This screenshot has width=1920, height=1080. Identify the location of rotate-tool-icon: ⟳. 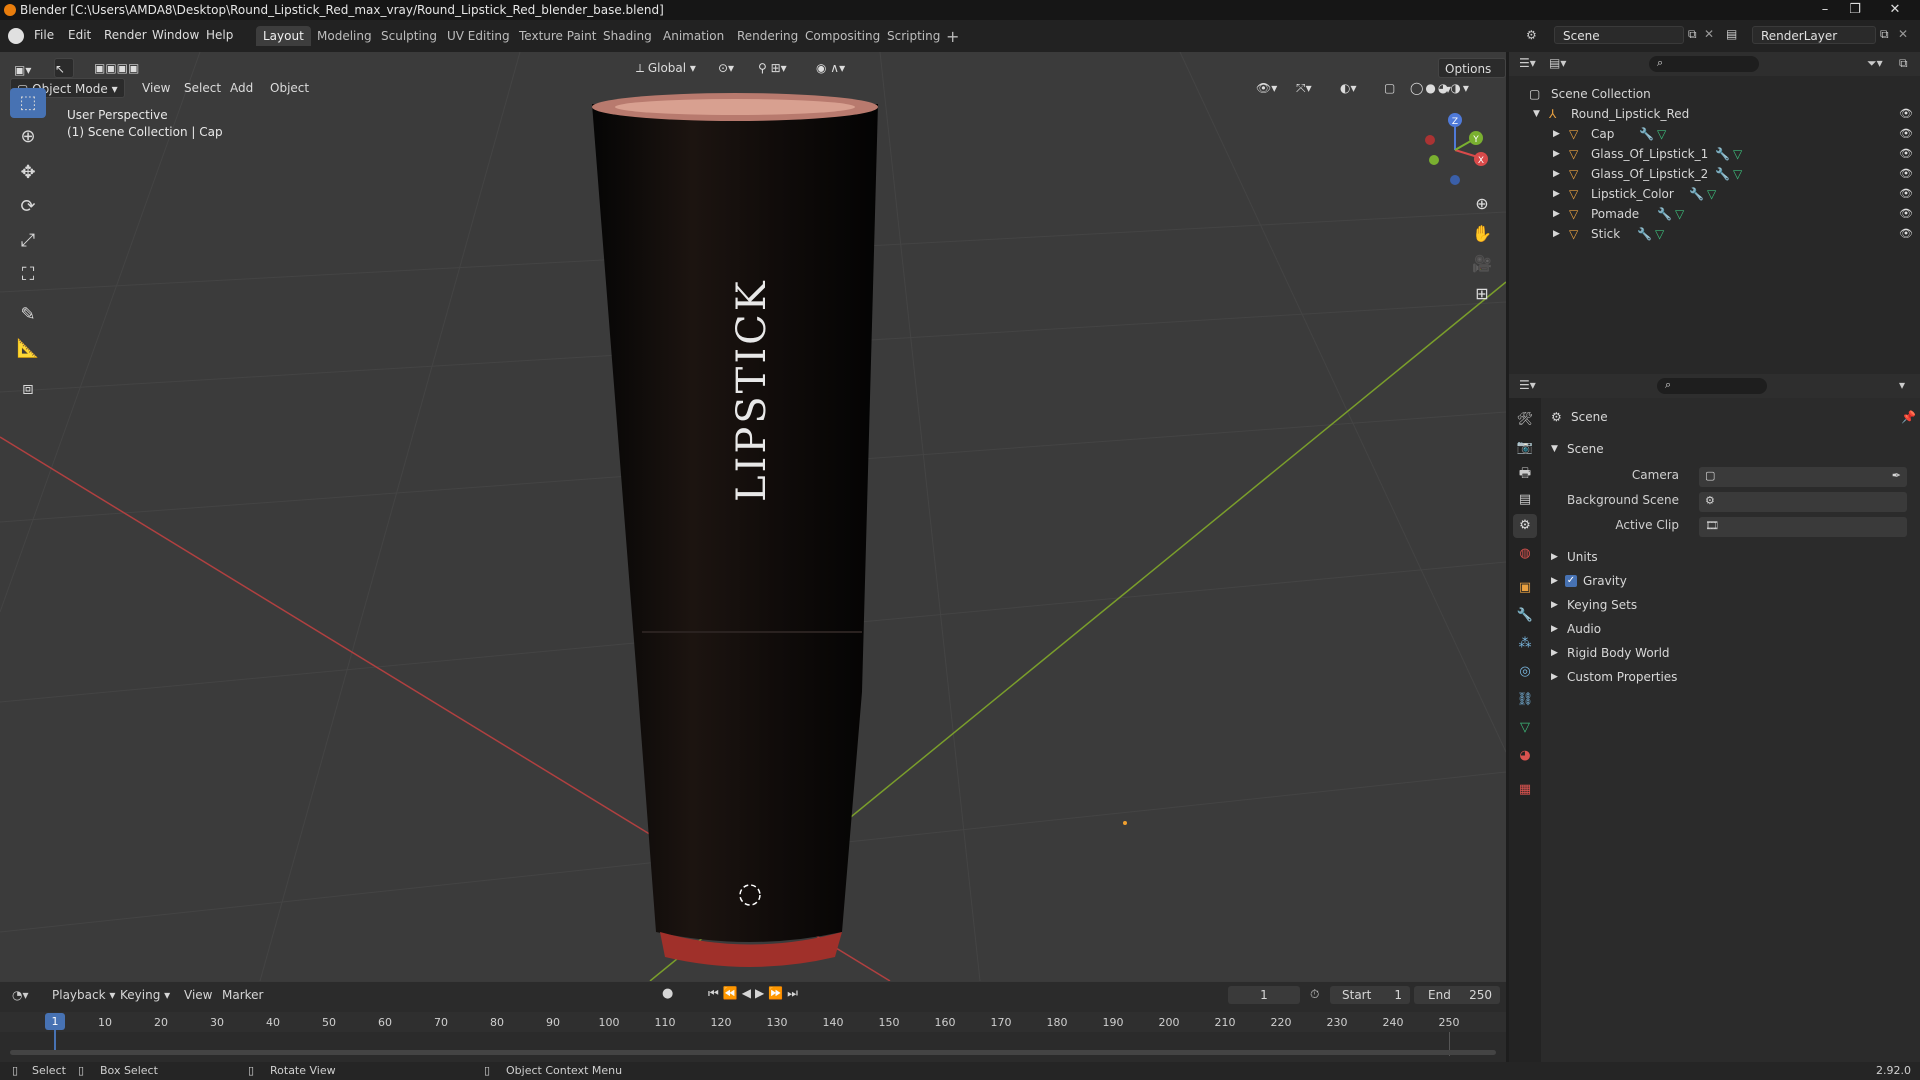
(28, 207).